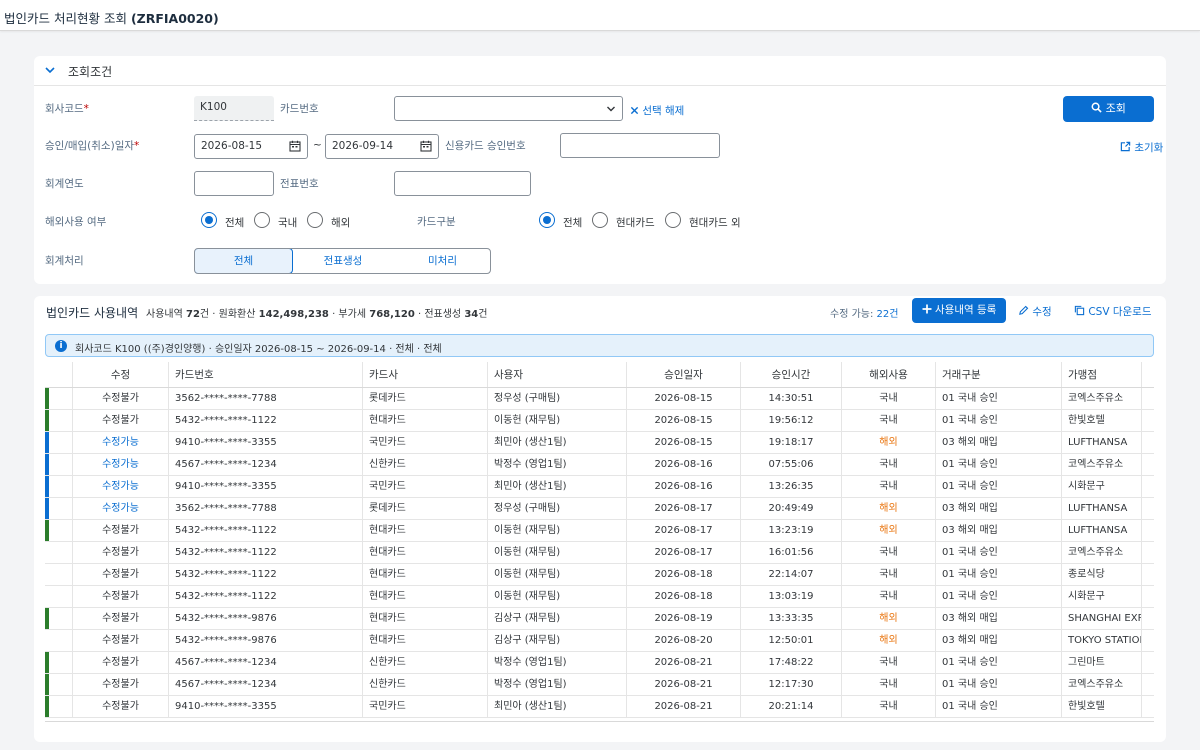  Describe the element at coordinates (462, 183) in the screenshot. I see `slip-no-input` at that location.